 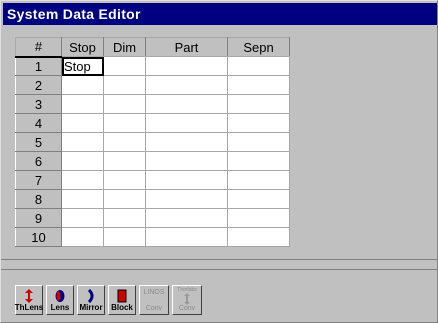 I want to click on column-header-sepn: Sepn, so click(x=258, y=47).